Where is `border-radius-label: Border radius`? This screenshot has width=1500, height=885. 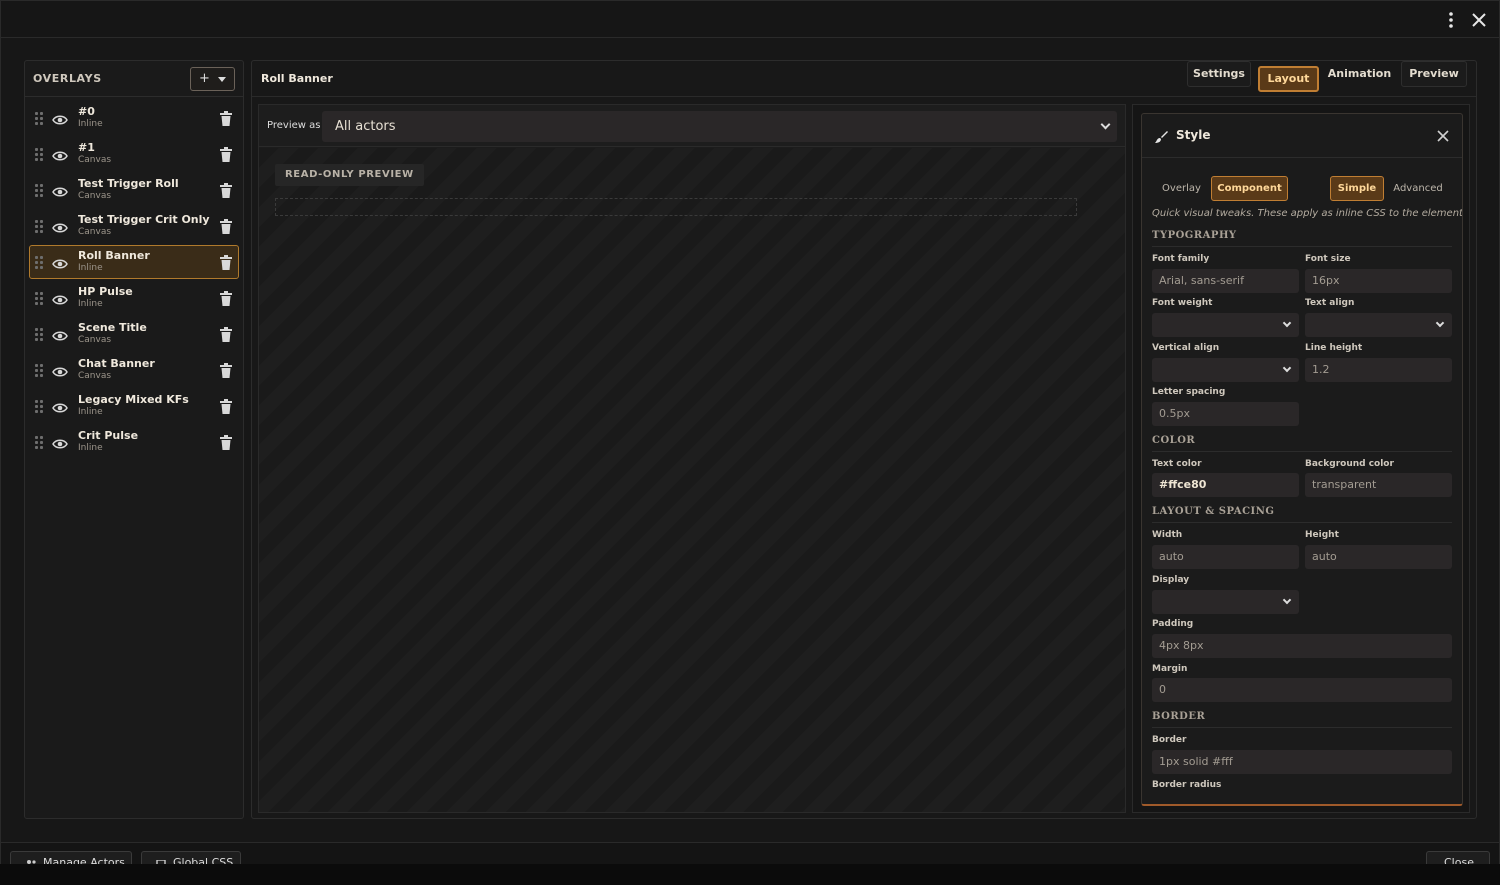 border-radius-label: Border radius is located at coordinates (1187, 785).